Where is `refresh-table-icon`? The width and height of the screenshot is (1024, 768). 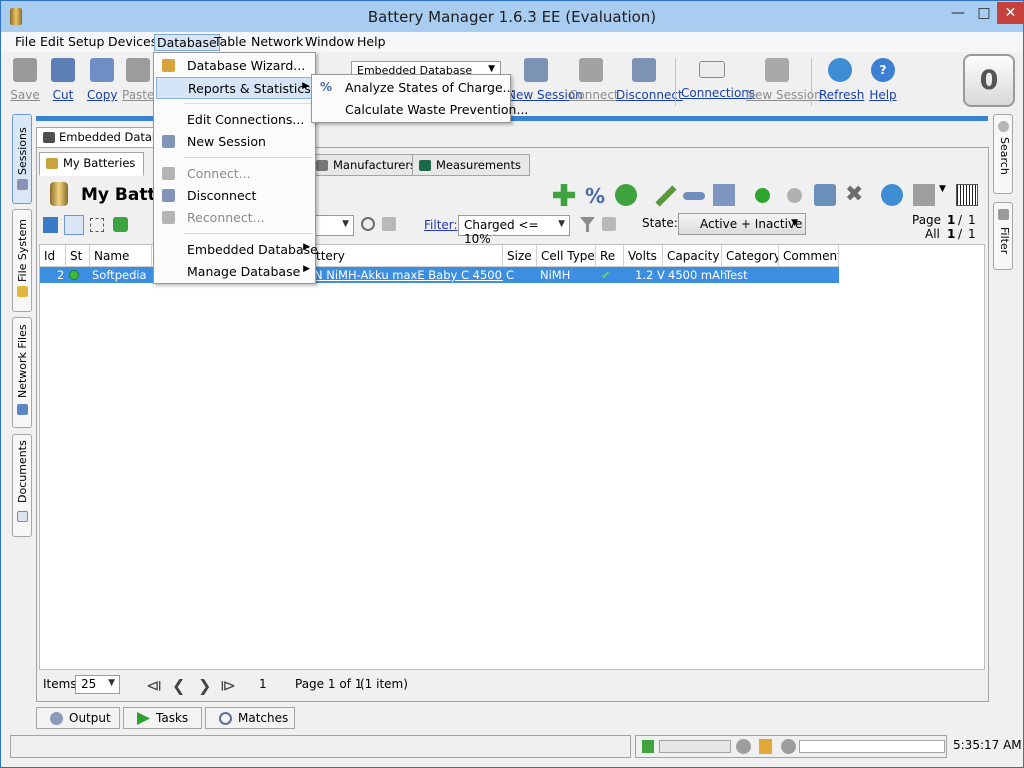
refresh-table-icon is located at coordinates (892, 195).